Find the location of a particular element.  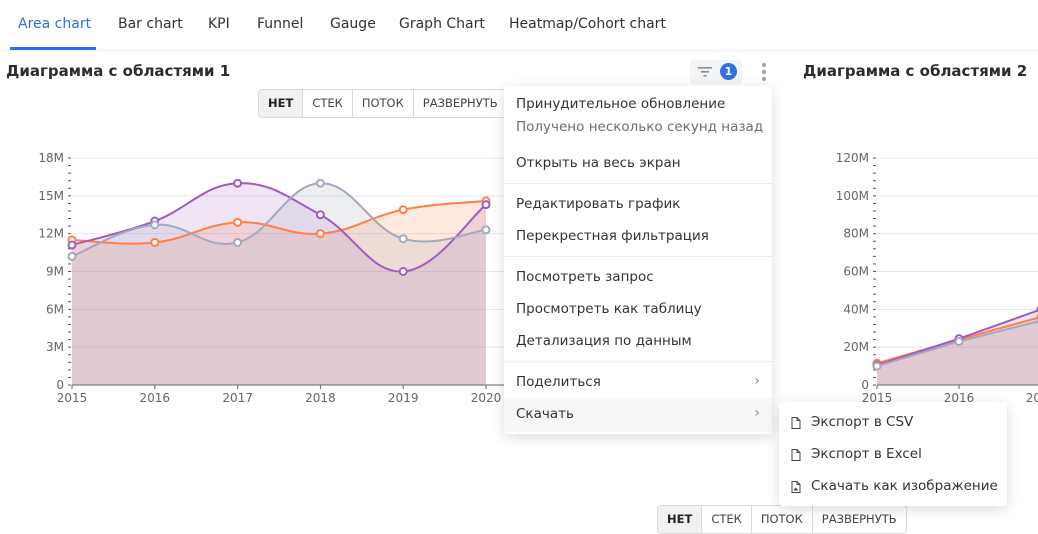

more-options-button is located at coordinates (764, 72).